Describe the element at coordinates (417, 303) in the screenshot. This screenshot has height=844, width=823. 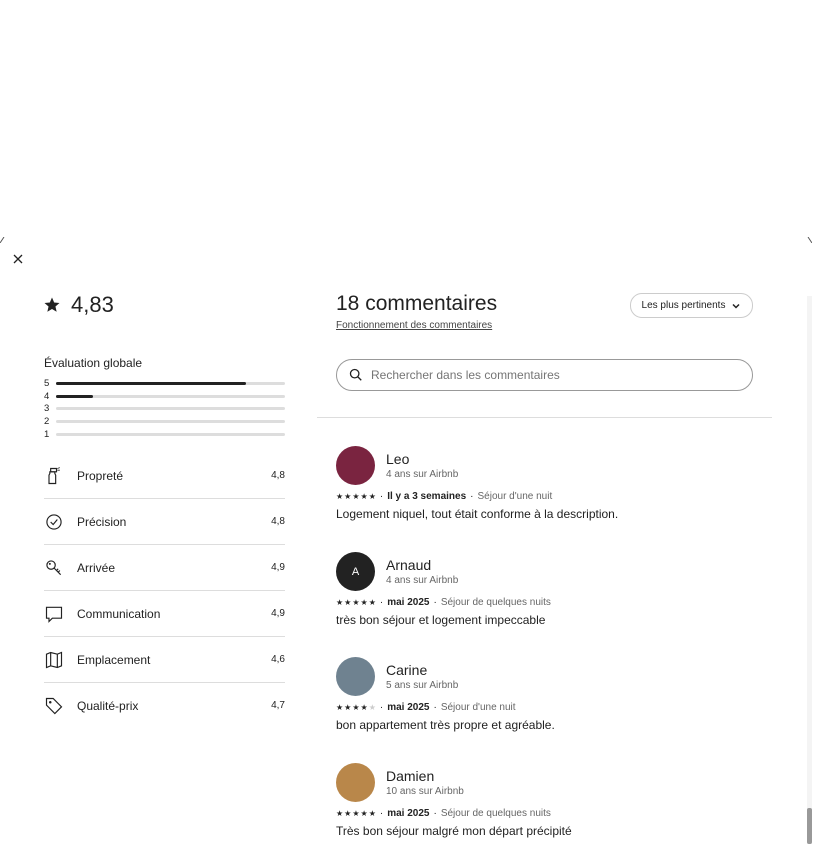
I see `reviews-title: 18 commentaires` at that location.